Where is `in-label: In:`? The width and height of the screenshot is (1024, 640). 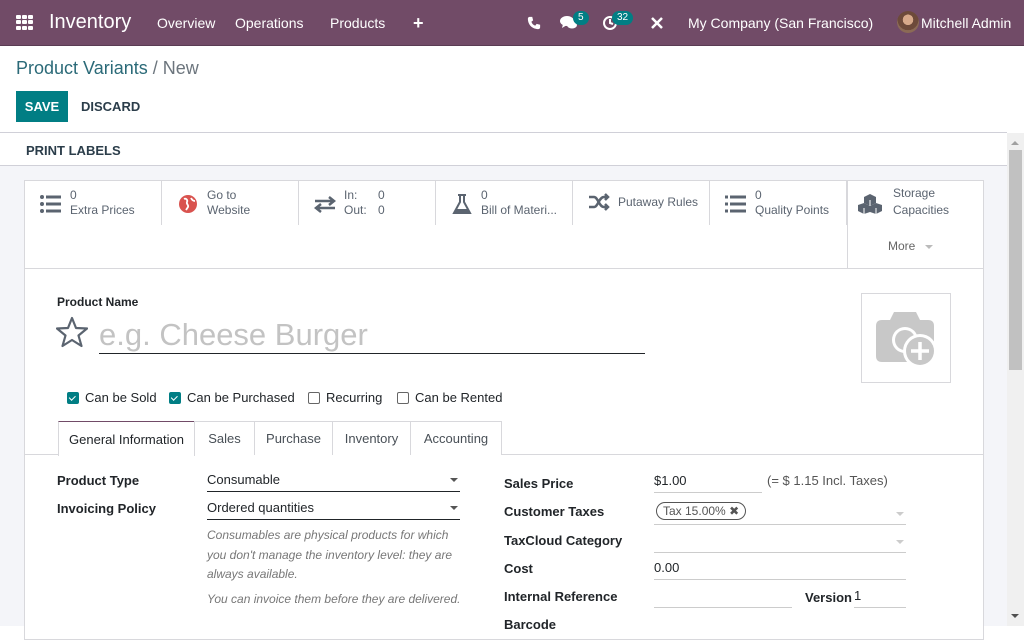
in-label: In: is located at coordinates (351, 195).